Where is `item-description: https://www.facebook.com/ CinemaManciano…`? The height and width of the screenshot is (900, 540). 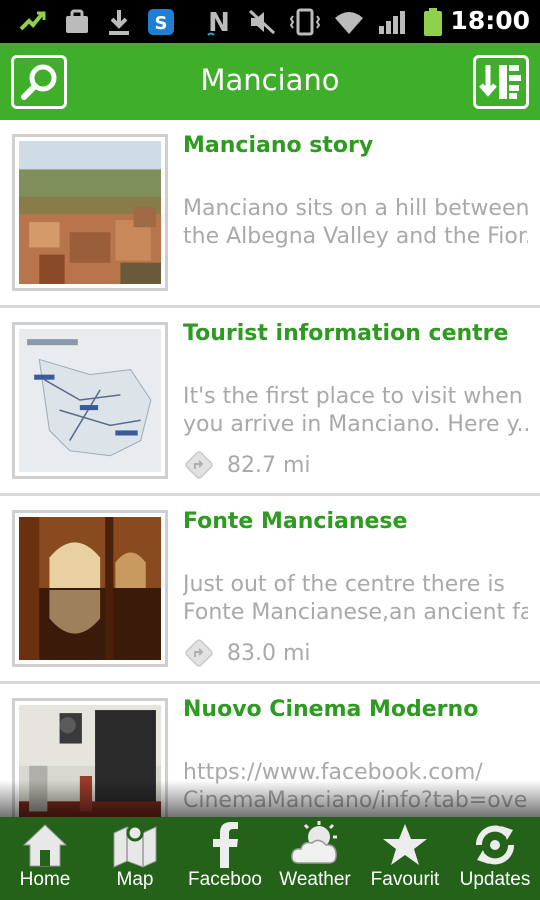 item-description: https://www.facebook.com/ CinemaManciano… is located at coordinates (355, 786).